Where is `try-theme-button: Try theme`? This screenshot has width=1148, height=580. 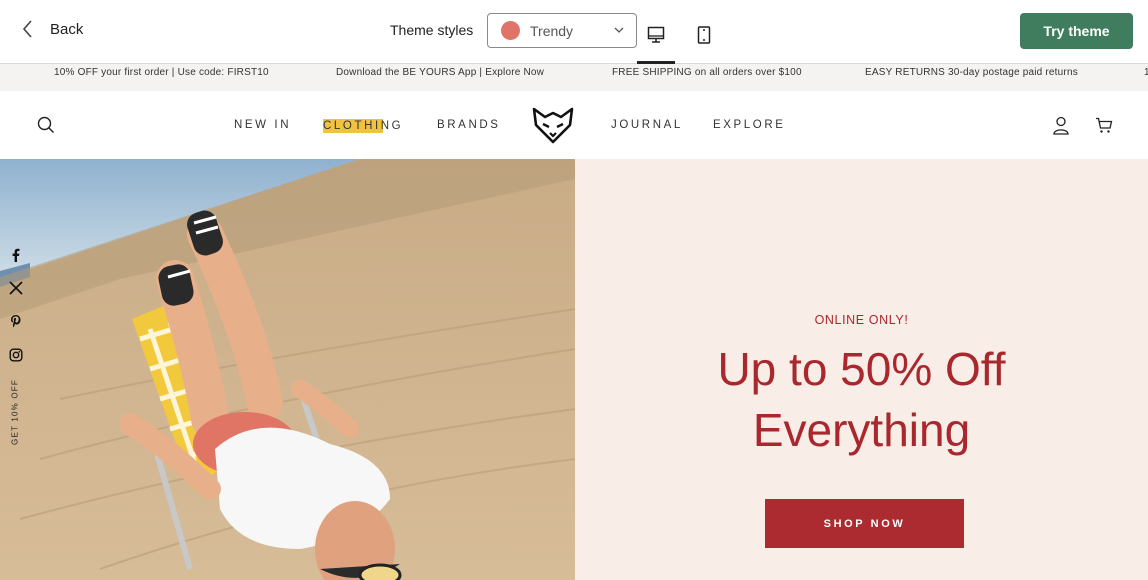 try-theme-button: Try theme is located at coordinates (1076, 31).